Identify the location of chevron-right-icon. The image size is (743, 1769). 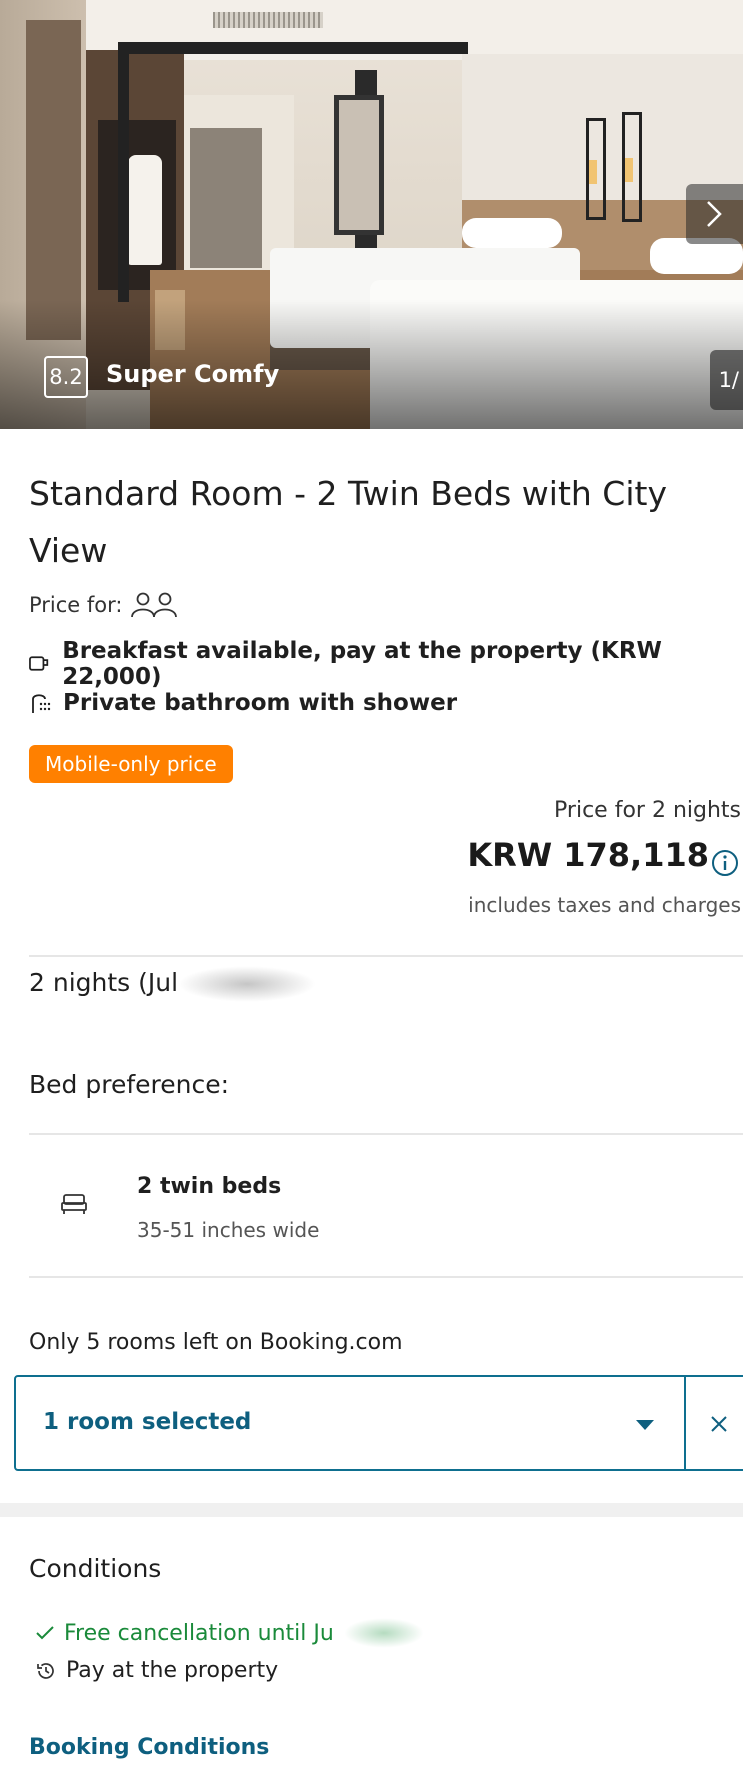
(714, 214).